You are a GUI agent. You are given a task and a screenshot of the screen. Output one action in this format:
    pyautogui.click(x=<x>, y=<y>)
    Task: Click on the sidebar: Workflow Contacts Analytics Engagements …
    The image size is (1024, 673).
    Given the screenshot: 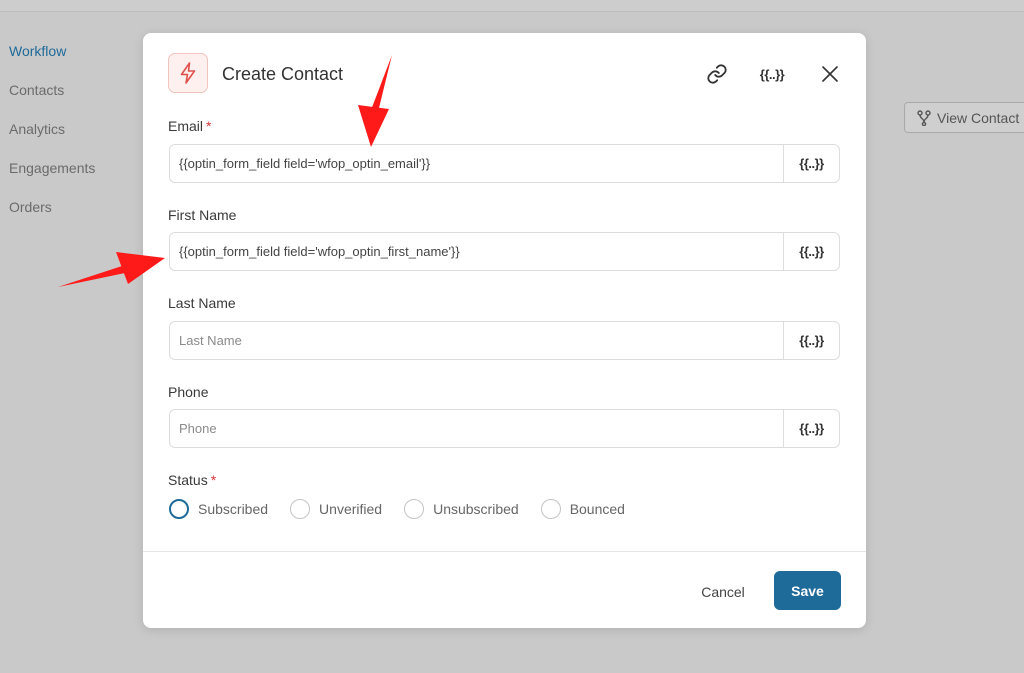 What is the action you would take?
    pyautogui.click(x=52, y=141)
    